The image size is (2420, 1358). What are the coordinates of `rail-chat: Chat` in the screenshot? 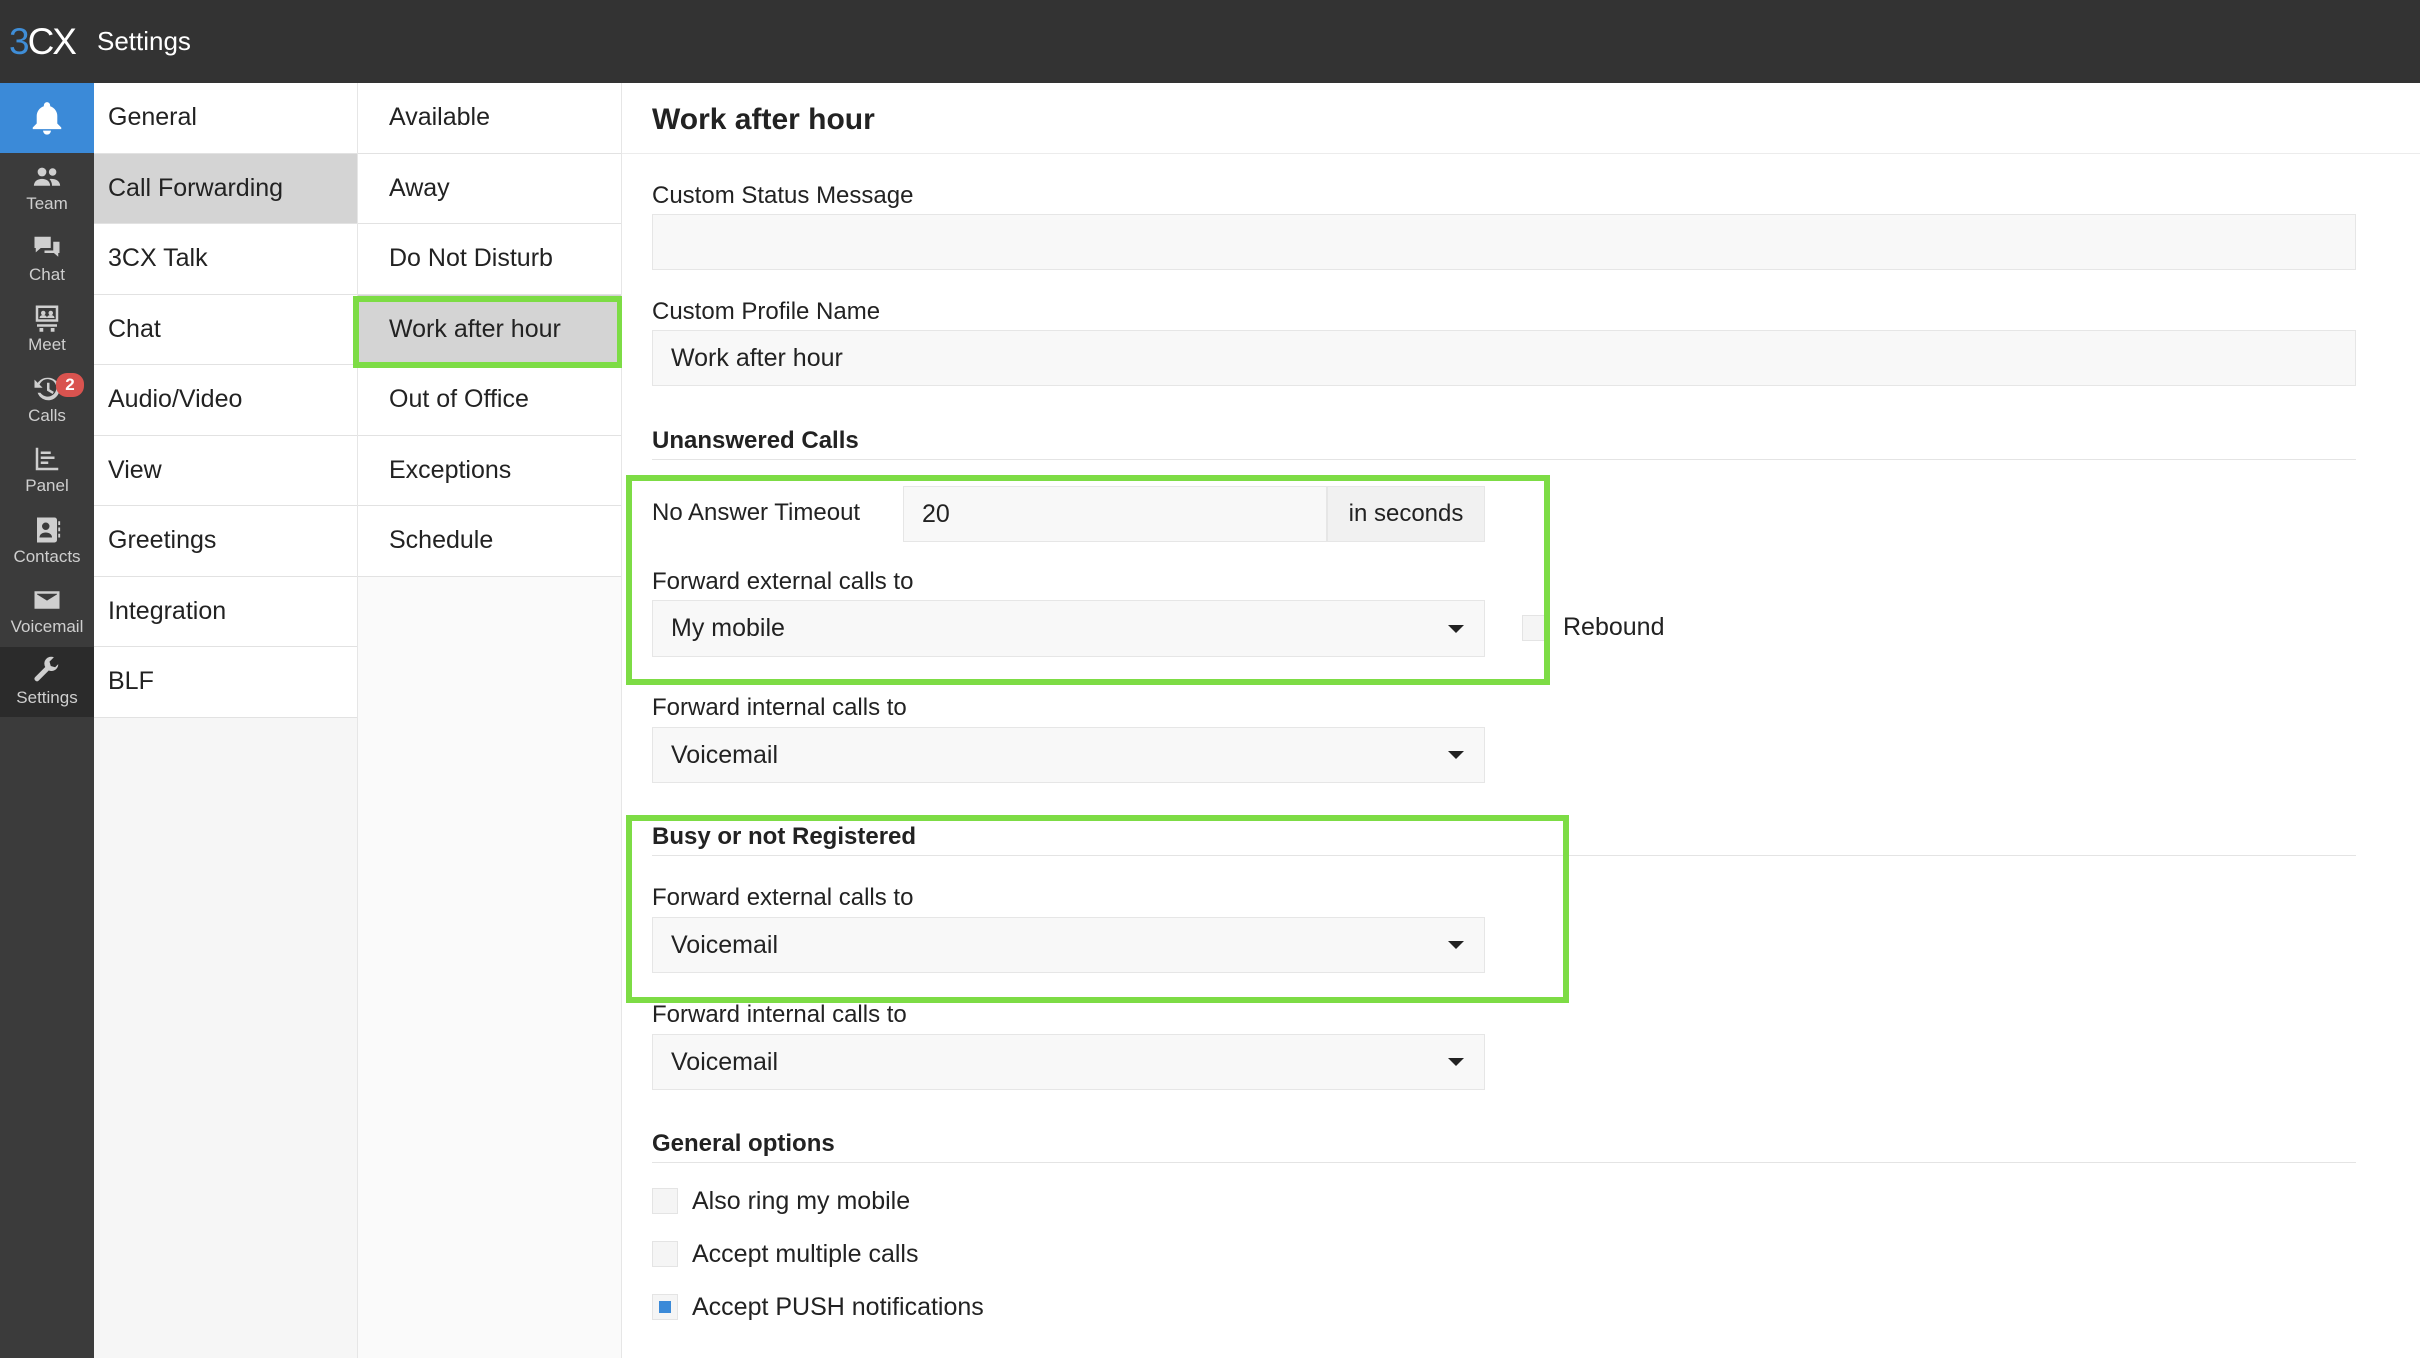 It's located at (47, 259).